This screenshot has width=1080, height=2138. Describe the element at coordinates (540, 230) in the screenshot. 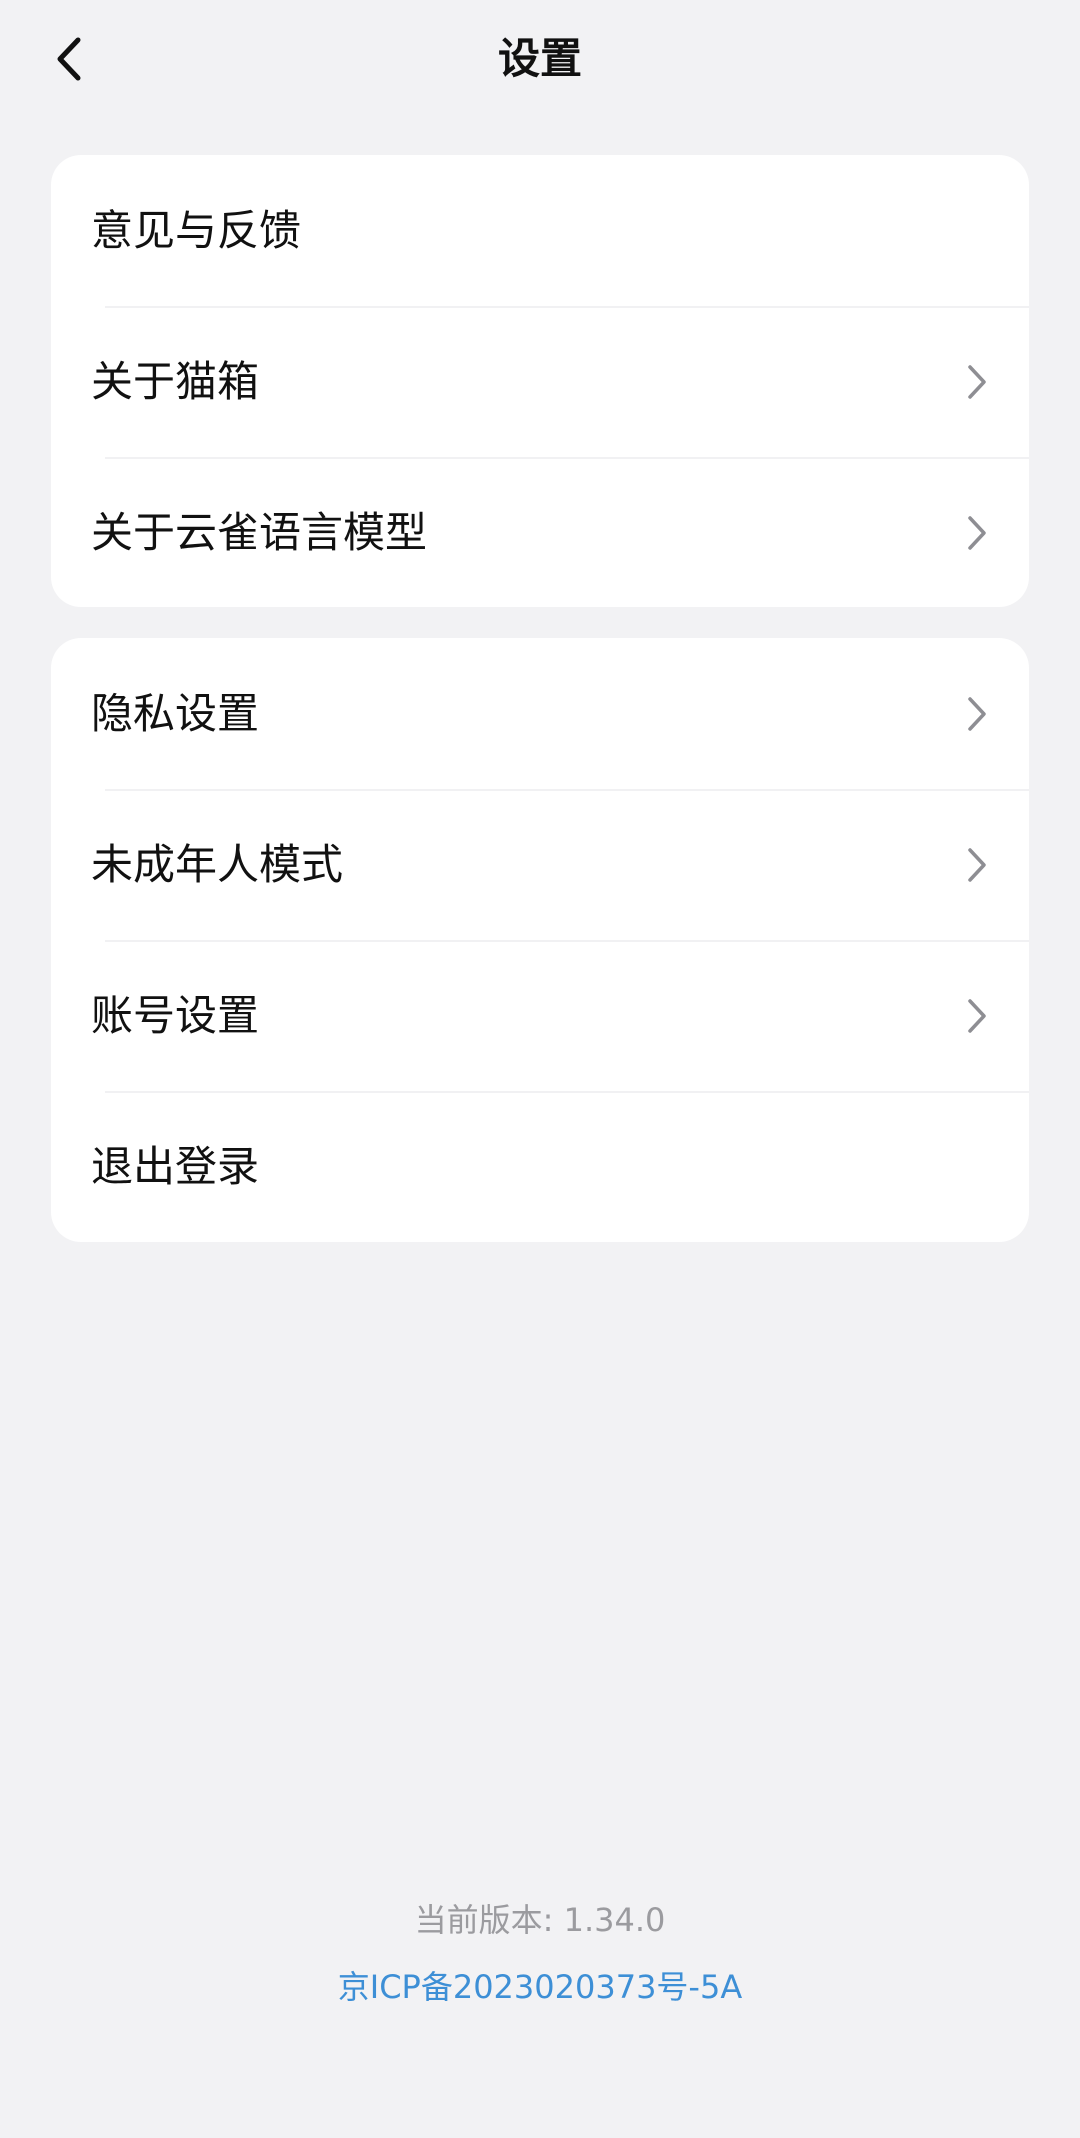

I see `feedback-row: 意见与反馈` at that location.